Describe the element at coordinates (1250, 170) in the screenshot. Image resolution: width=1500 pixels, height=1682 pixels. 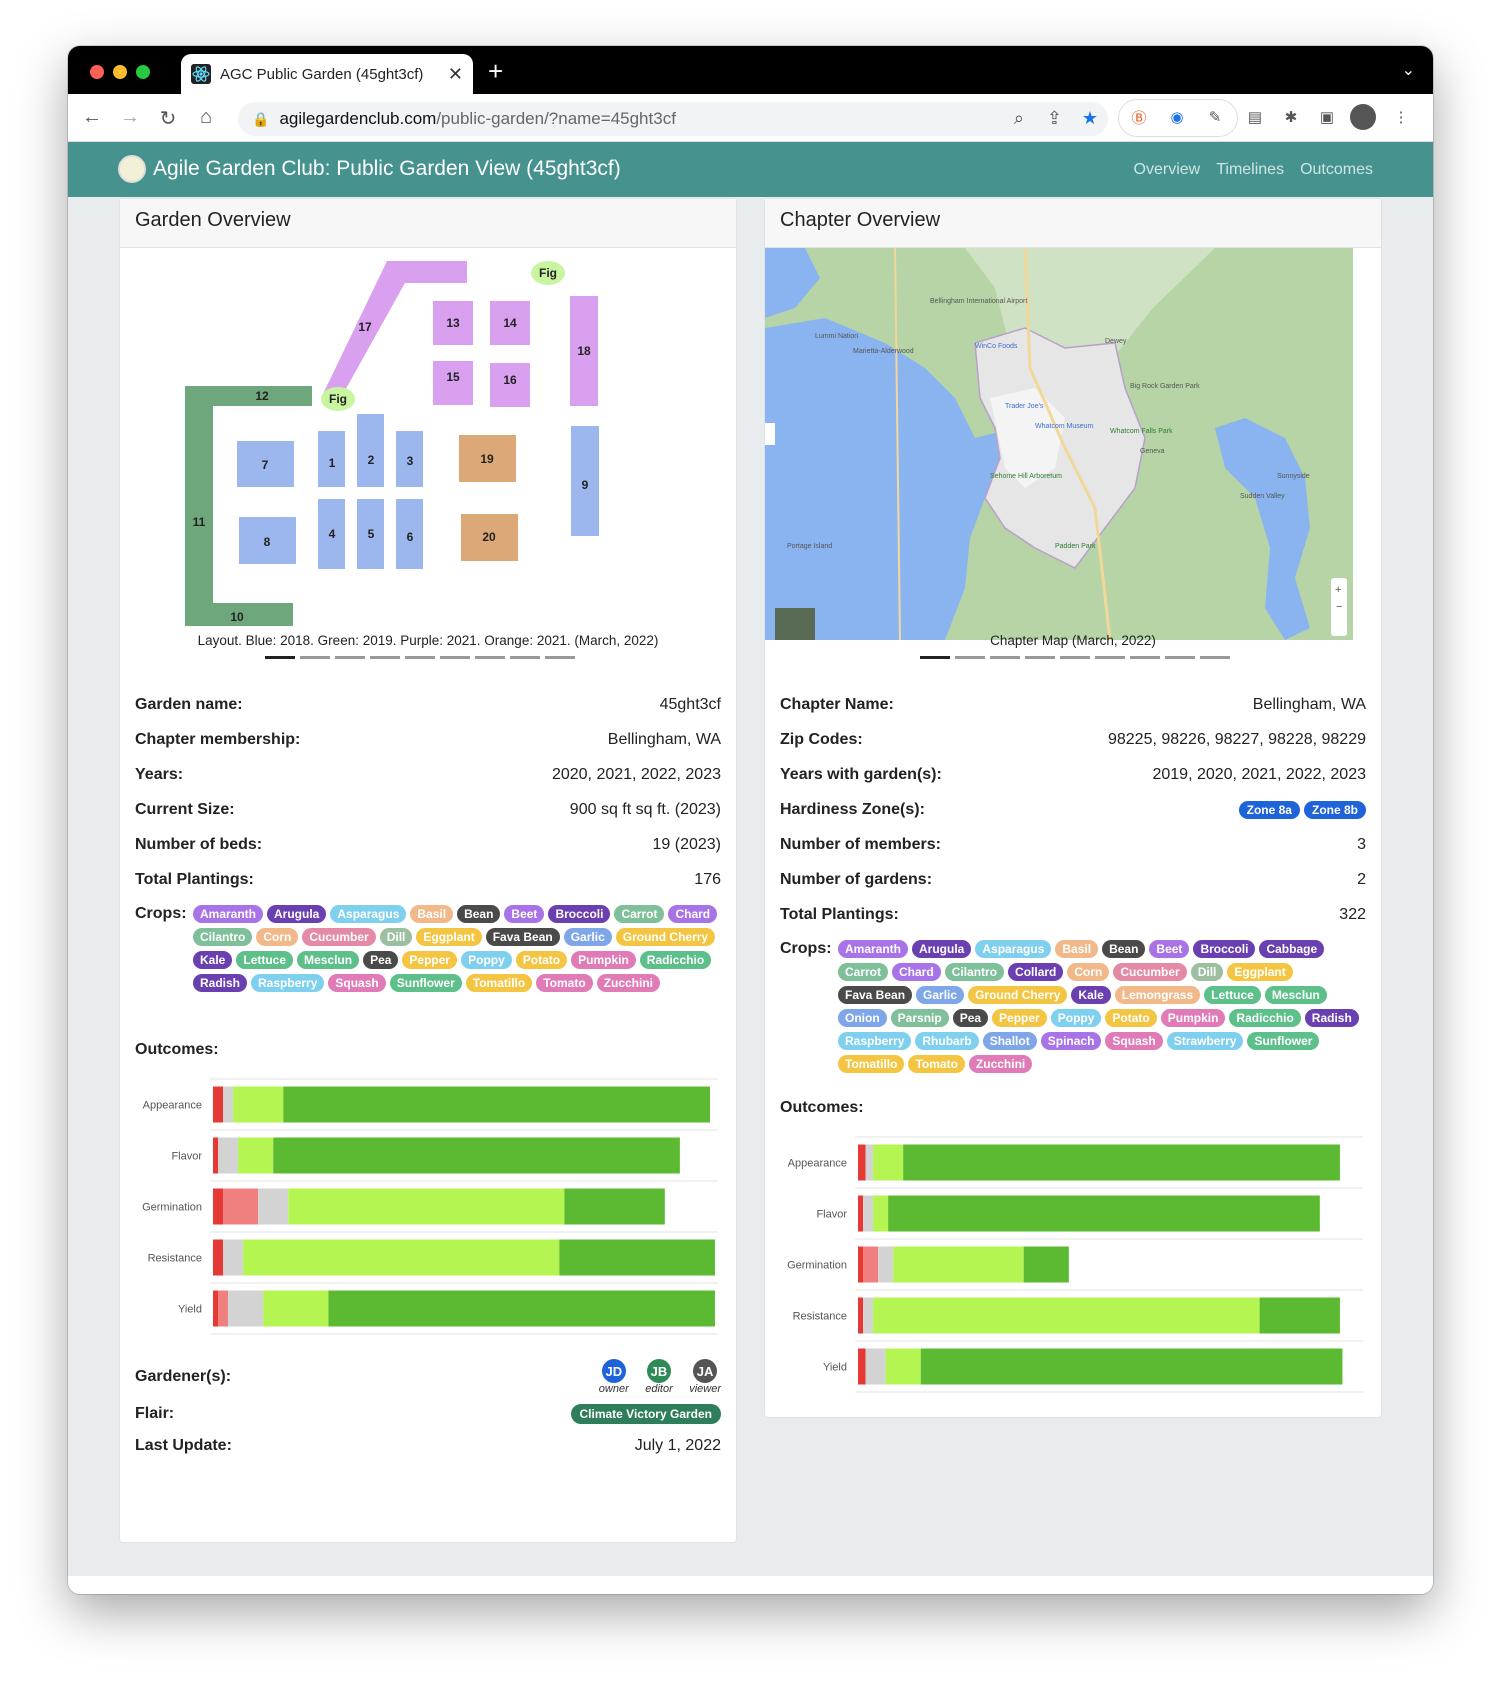
I see `nav-timelines: Timelines` at that location.